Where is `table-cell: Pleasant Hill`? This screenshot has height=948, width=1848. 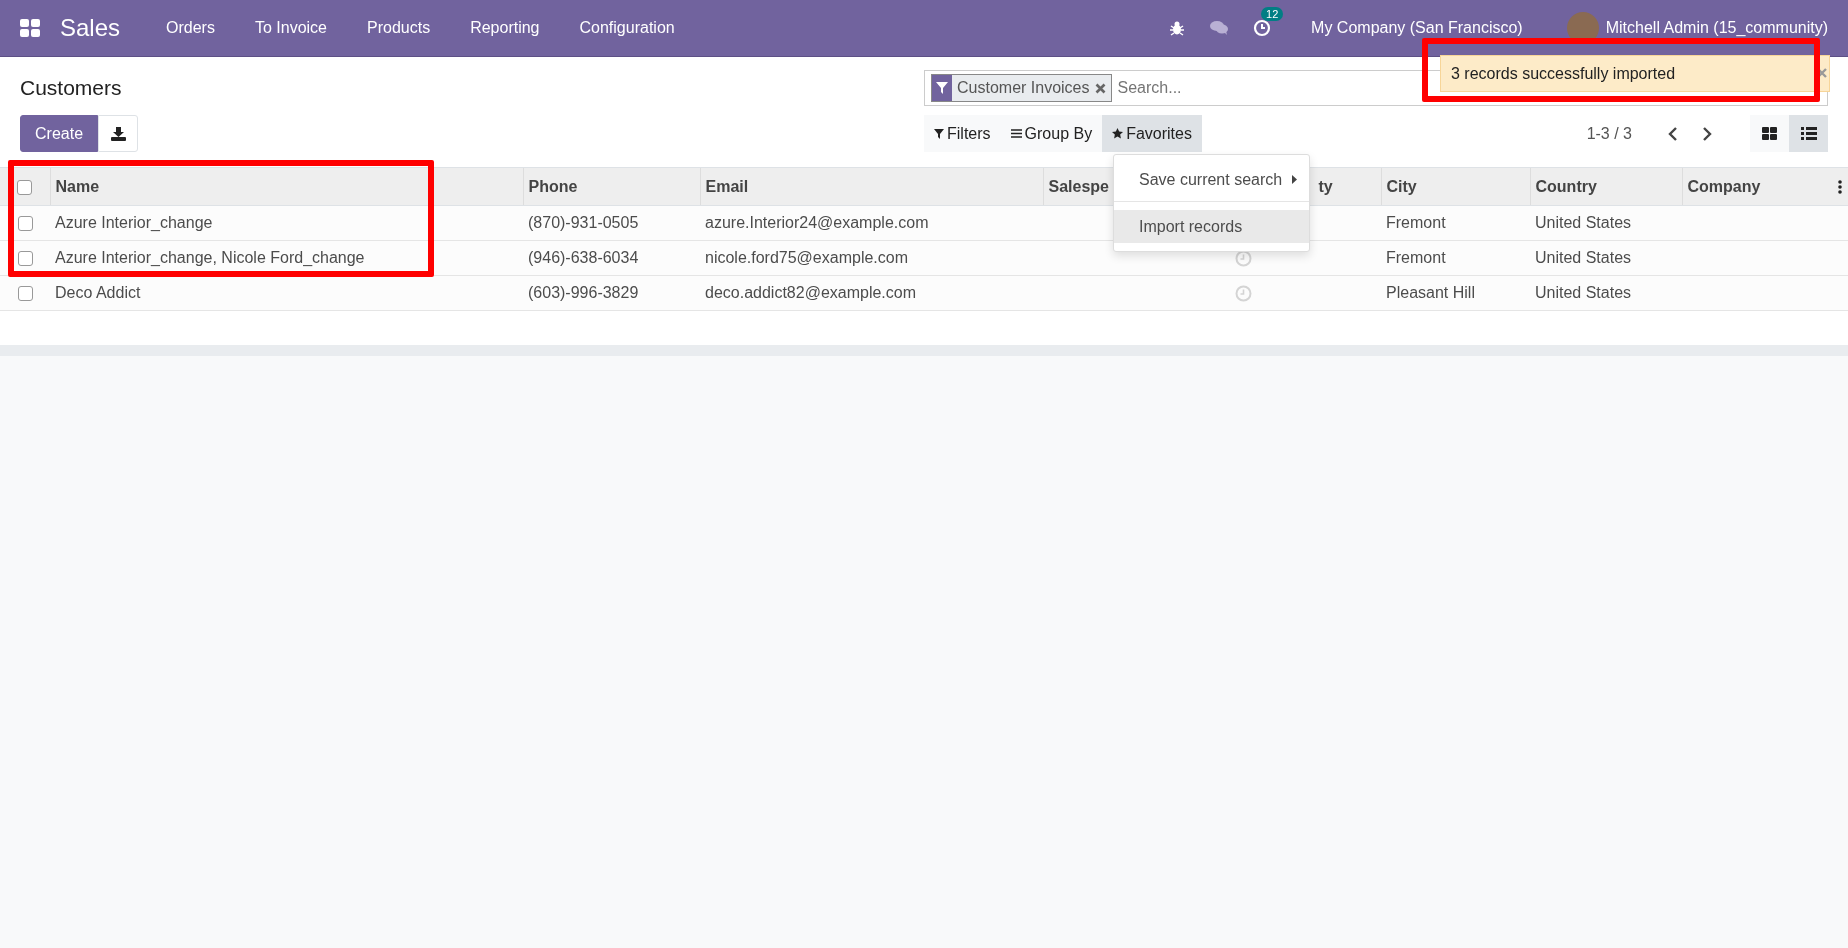 table-cell: Pleasant Hill is located at coordinates (1430, 292).